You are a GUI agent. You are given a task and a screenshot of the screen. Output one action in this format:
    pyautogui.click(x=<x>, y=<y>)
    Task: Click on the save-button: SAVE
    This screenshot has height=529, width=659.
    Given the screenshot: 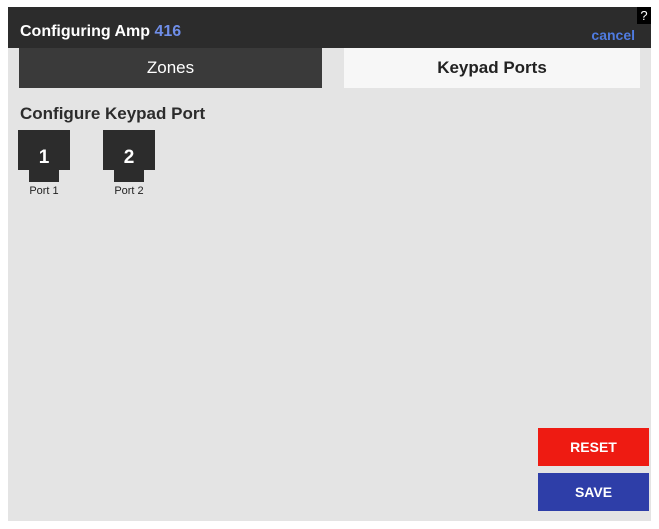 What is the action you would take?
    pyautogui.click(x=593, y=492)
    